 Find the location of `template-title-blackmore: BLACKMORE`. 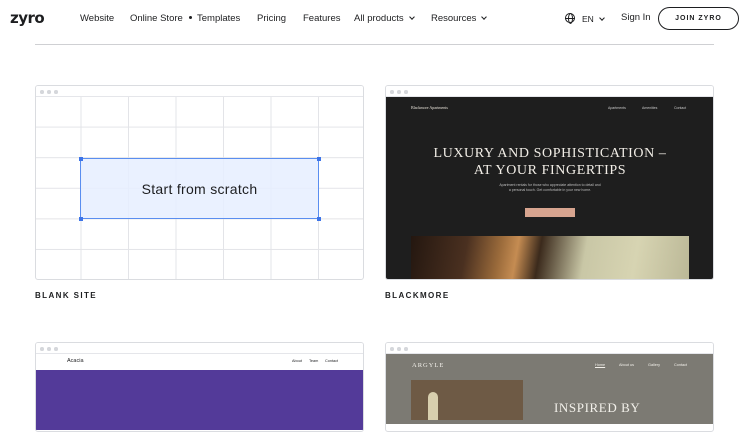

template-title-blackmore: BLACKMORE is located at coordinates (417, 295).